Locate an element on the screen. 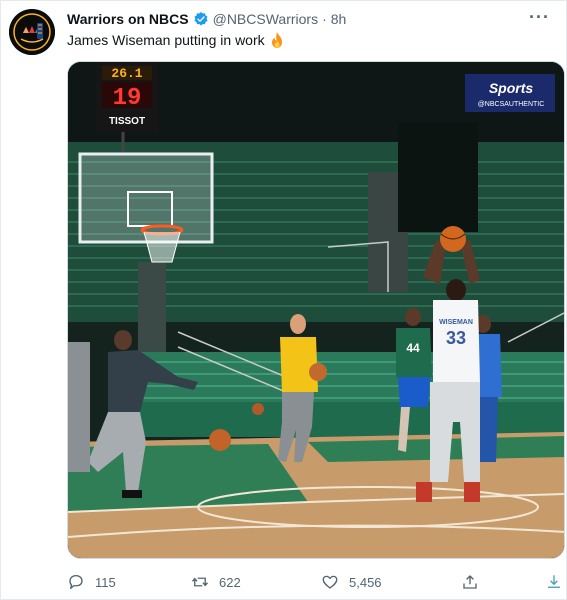  retweet-button: 622 is located at coordinates (216, 582).